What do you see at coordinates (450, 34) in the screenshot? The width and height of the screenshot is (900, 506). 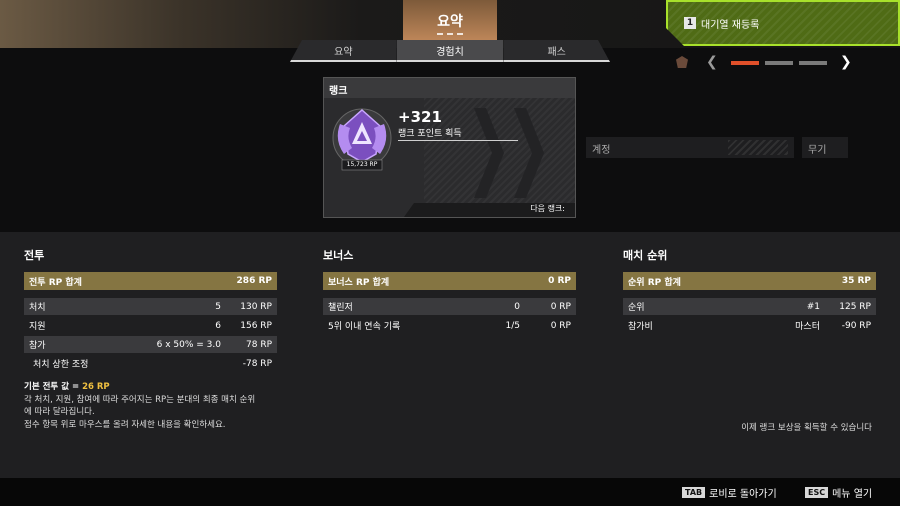 I see `title-decoration` at bounding box center [450, 34].